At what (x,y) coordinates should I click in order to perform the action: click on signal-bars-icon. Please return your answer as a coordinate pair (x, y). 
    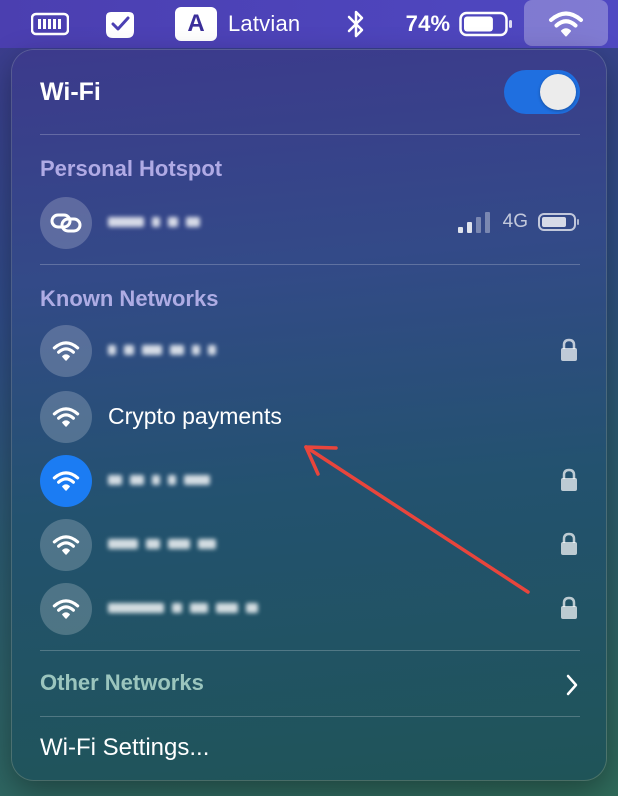
    Looking at the image, I should click on (473, 222).